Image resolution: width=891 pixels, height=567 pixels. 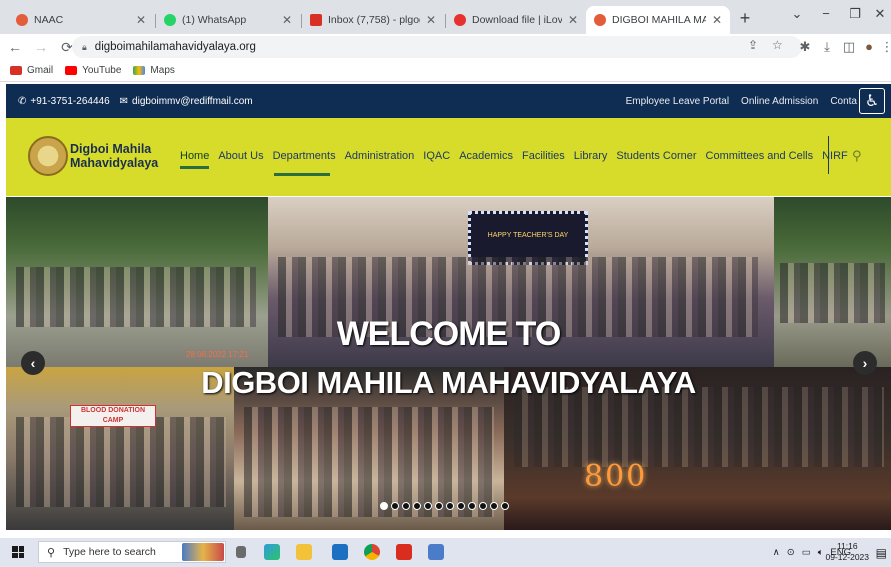 I want to click on menu-kebab-icon: ⋮, so click(x=884, y=47).